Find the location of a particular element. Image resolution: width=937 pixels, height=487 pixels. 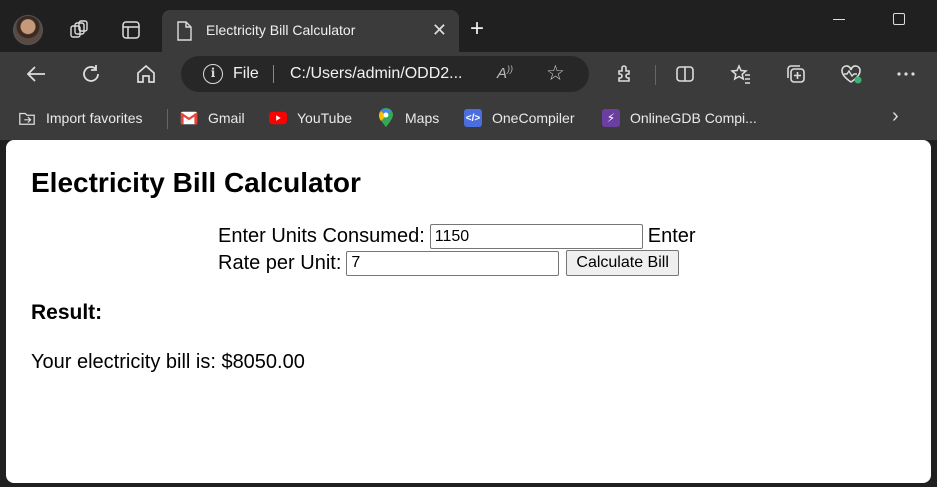

address-scheme: File is located at coordinates (246, 73).